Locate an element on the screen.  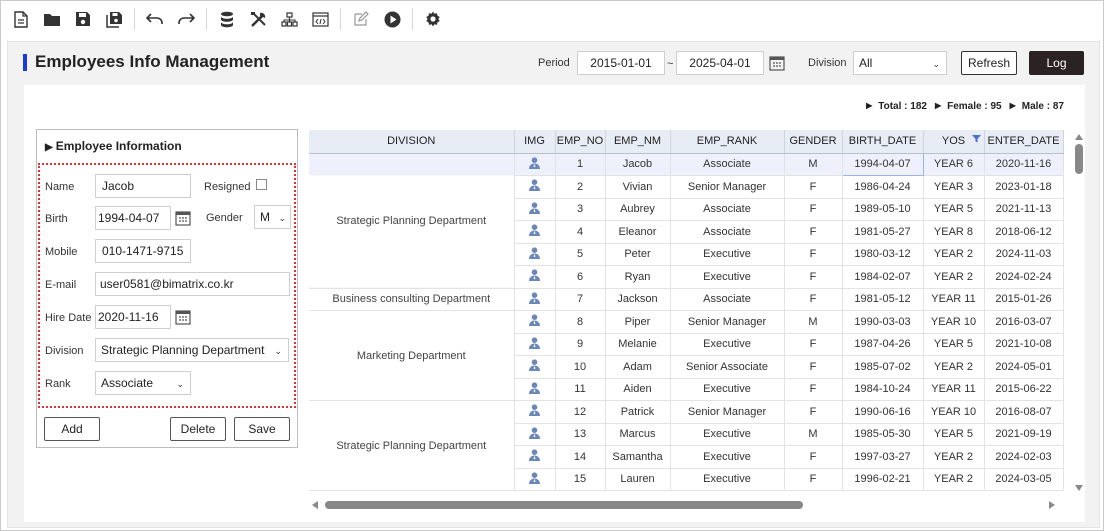
emp-name-cell: Eleanor is located at coordinates (638, 232).